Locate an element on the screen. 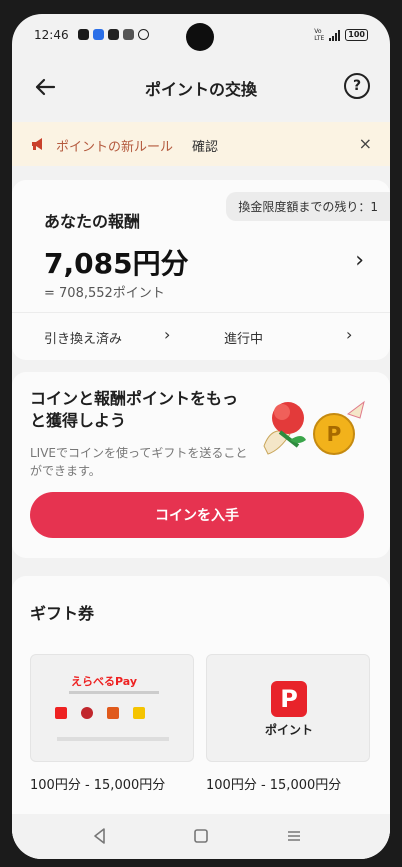 The width and height of the screenshot is (402, 867). erabeleru-subtext-placeholder is located at coordinates (114, 692).